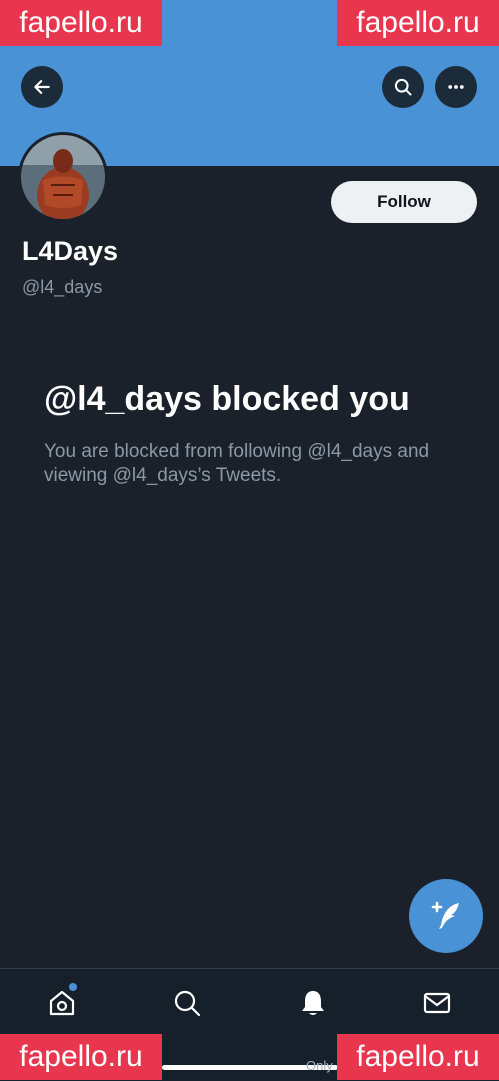  I want to click on compose-tweet-icon, so click(445, 915).